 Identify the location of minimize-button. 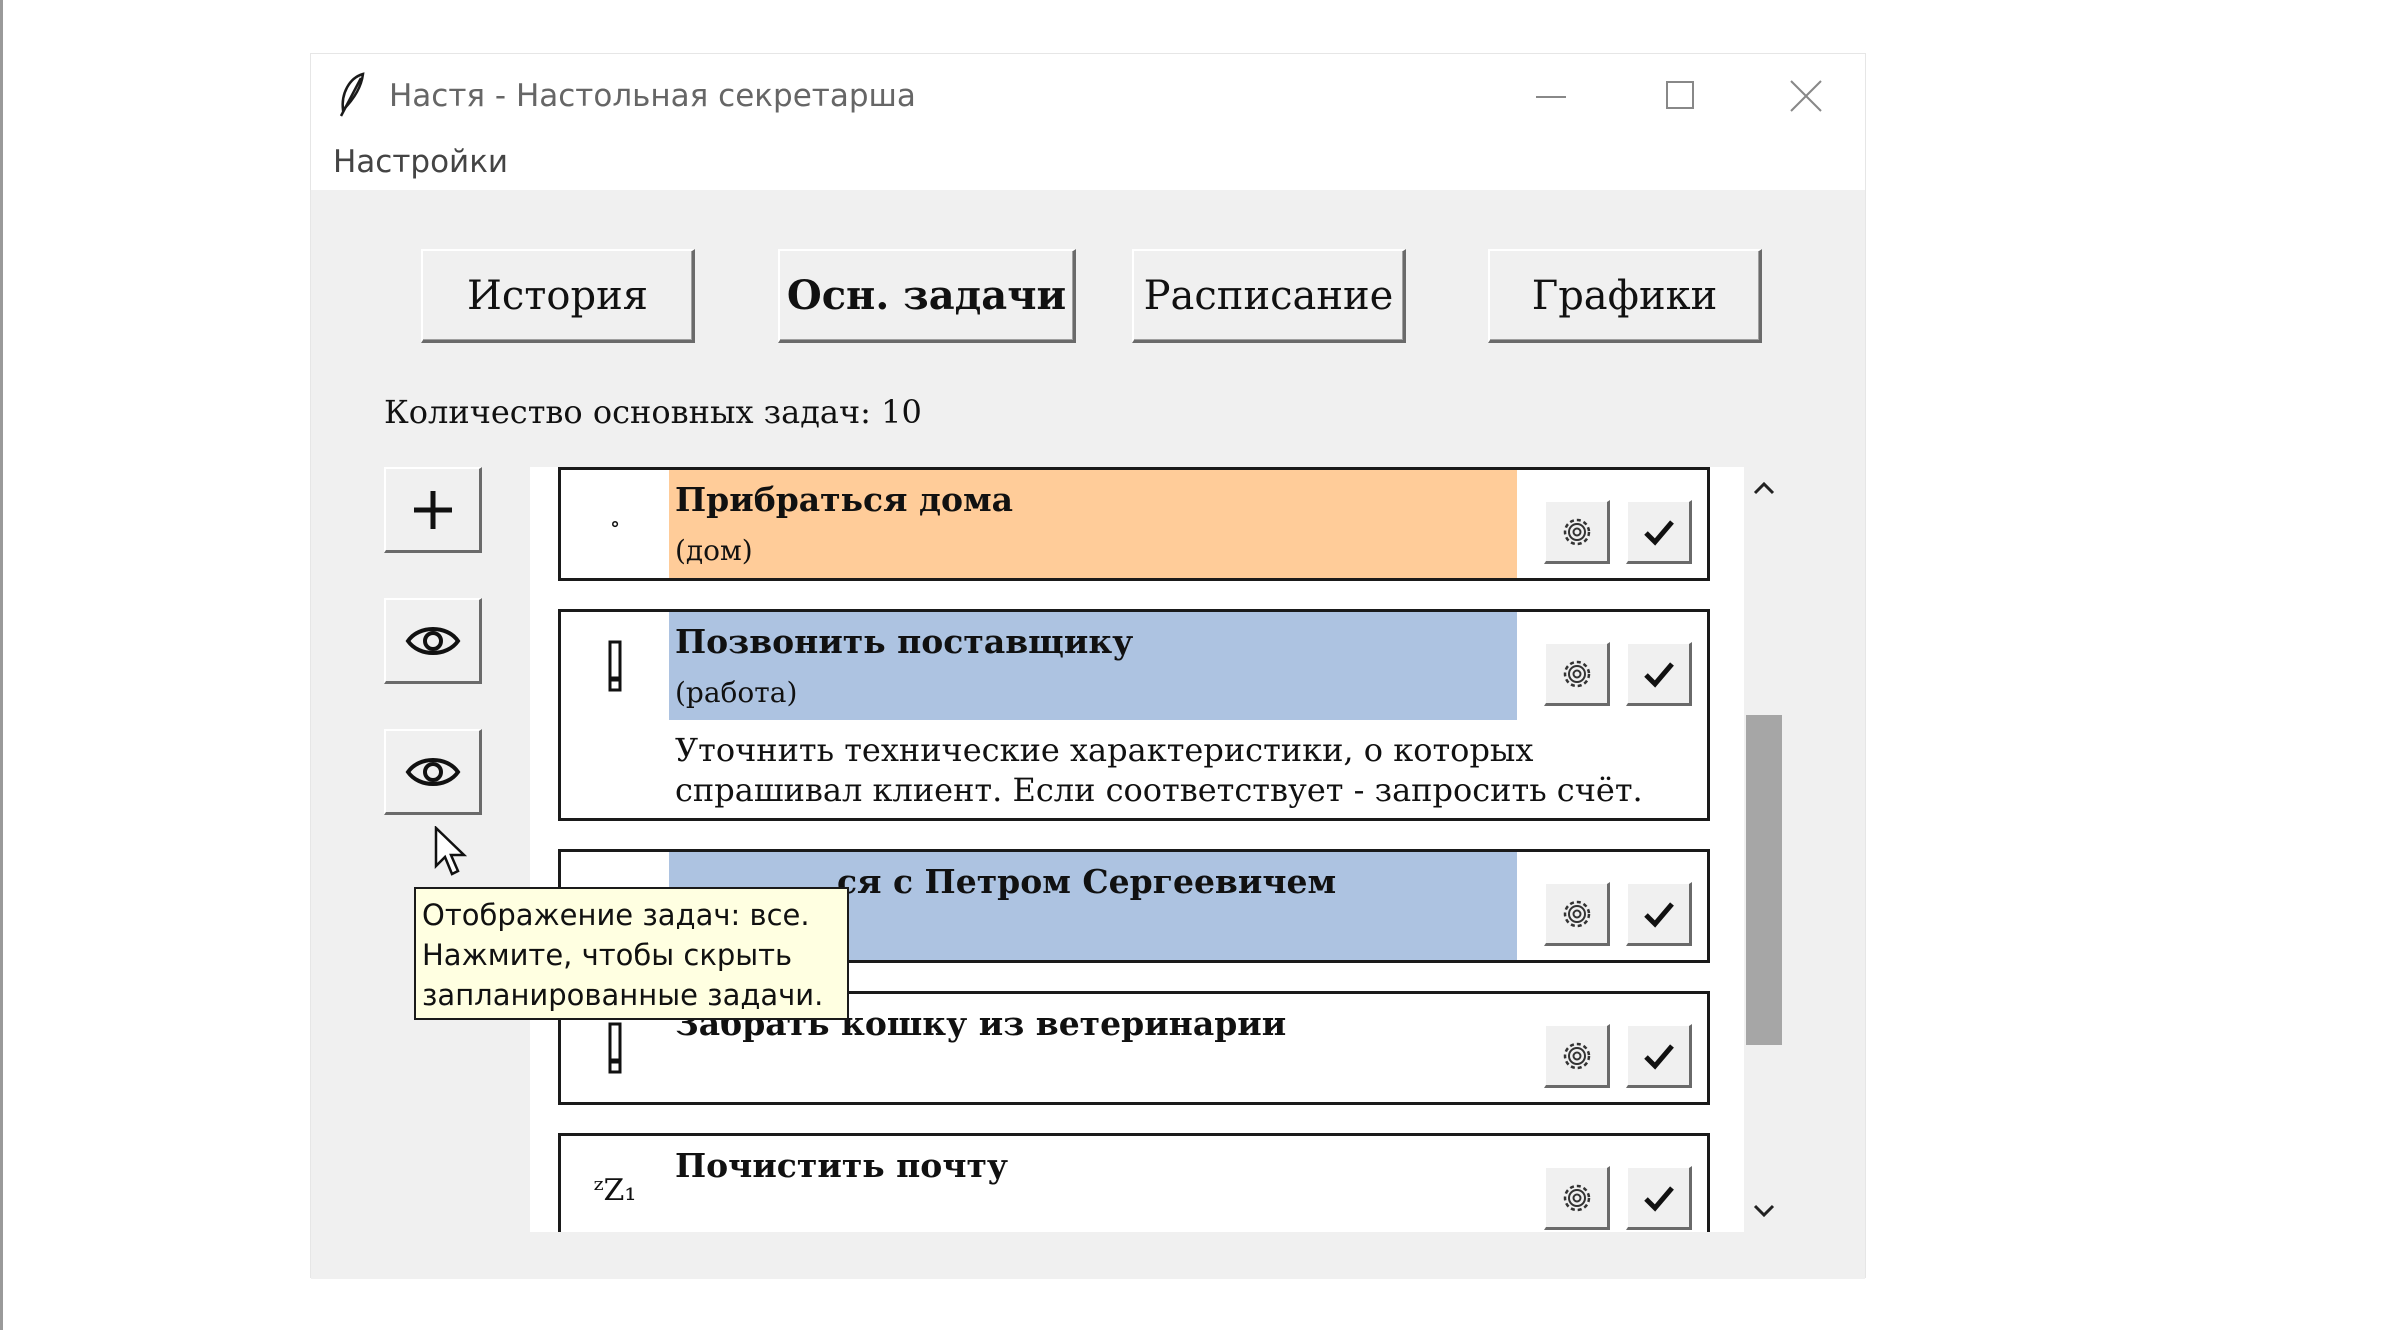
(1551, 96).